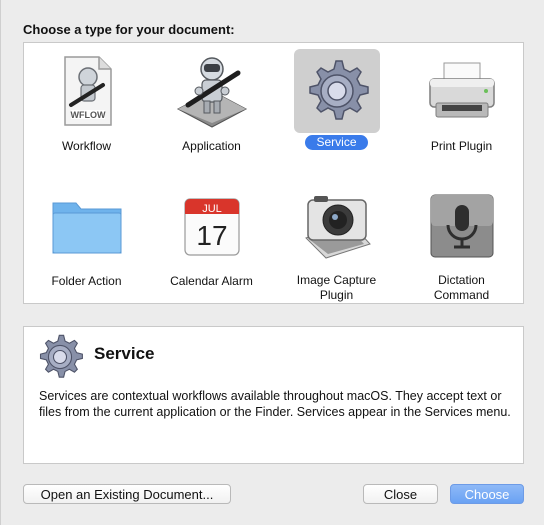 The image size is (544, 525). I want to click on type-tile-image-capture-plugin: Image Capture Plugin, so click(336, 240).